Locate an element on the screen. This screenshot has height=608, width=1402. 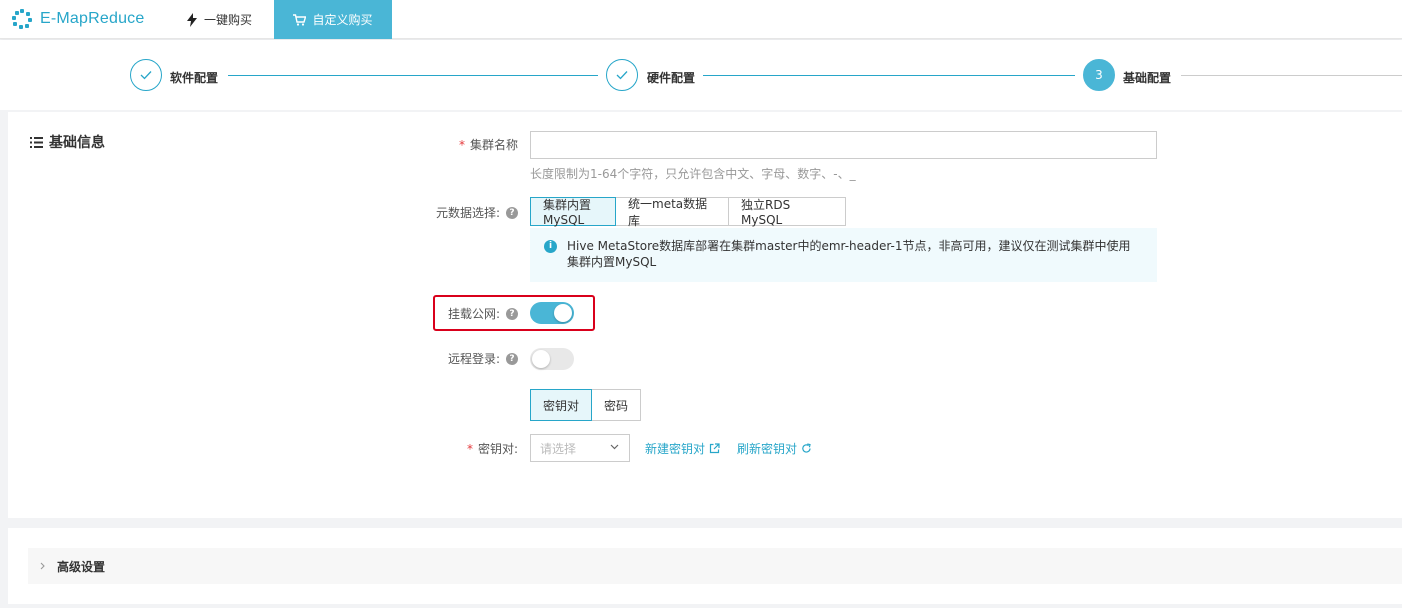
key-pair-label-text: 密钥对: is located at coordinates (497, 449).